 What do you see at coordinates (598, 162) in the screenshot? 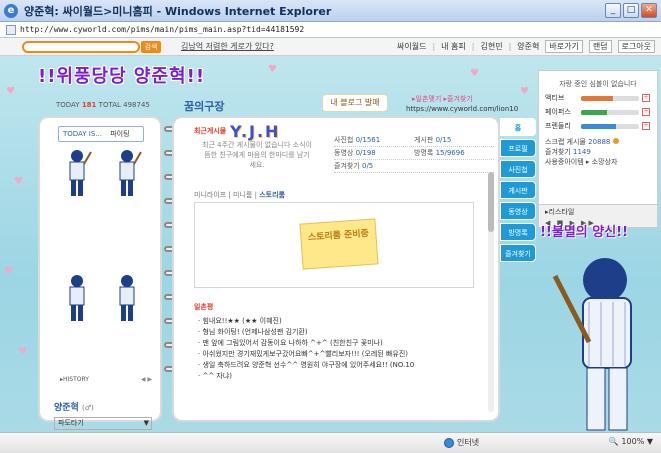
I see `used-item-link: 사용중아이템 ▸ 소망상자` at bounding box center [598, 162].